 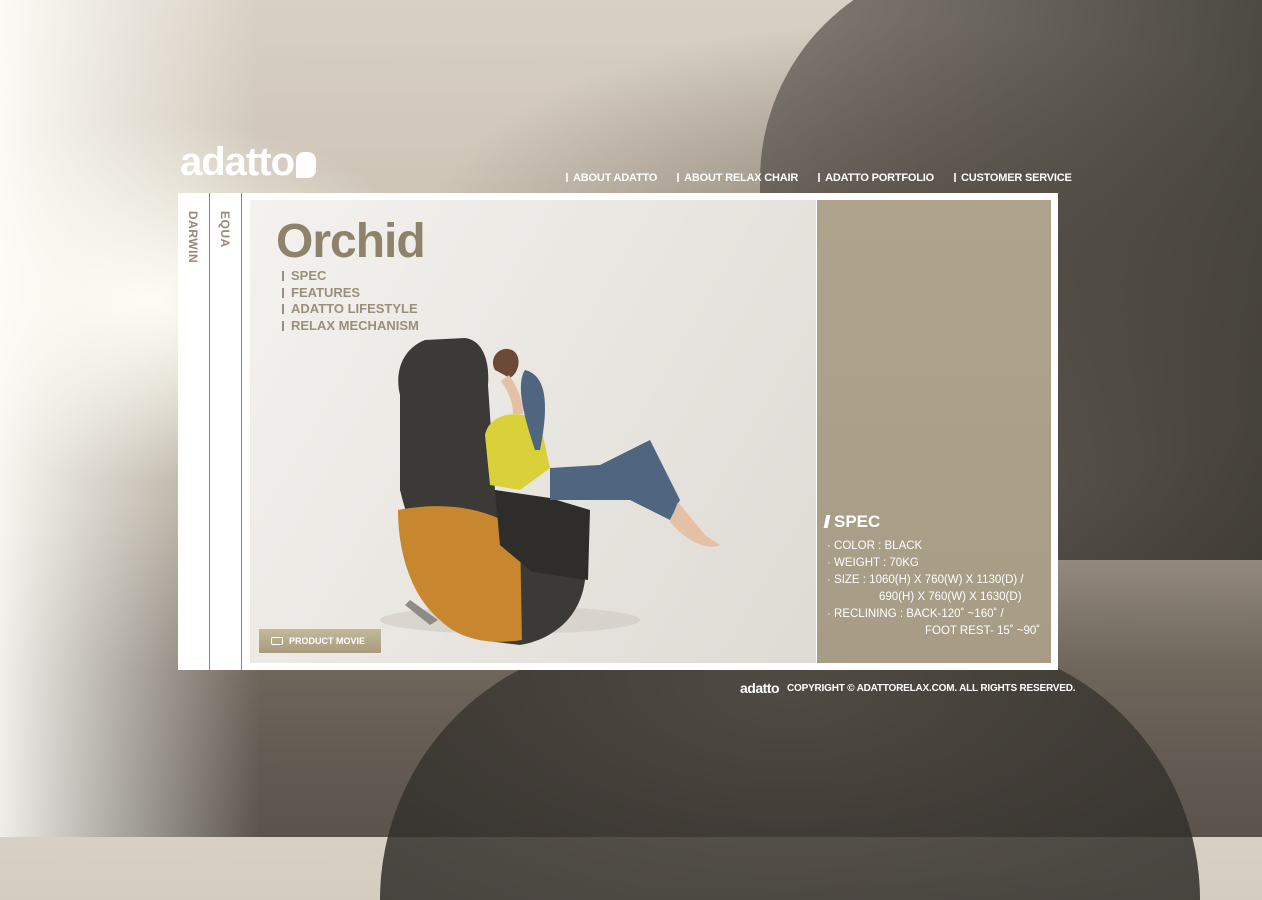 What do you see at coordinates (915, 614) in the screenshot?
I see `spec-reclining-line1: · RECLINING : BACK-120˚ ~160˚ /` at bounding box center [915, 614].